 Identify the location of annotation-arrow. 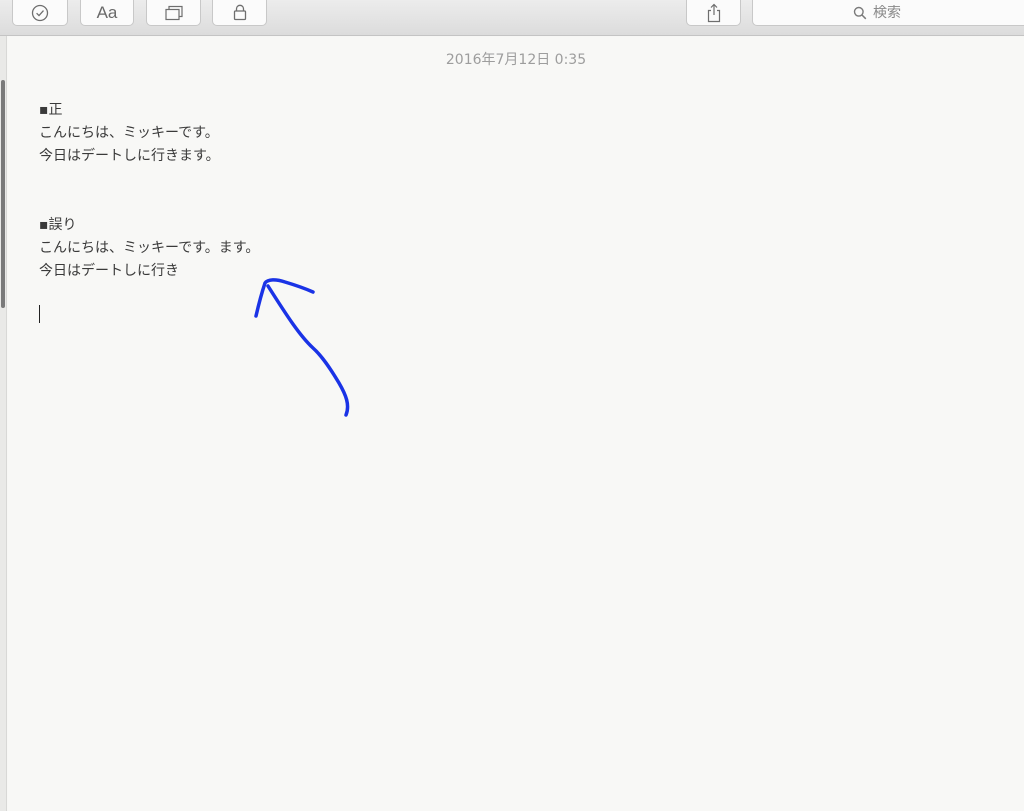
(302, 347).